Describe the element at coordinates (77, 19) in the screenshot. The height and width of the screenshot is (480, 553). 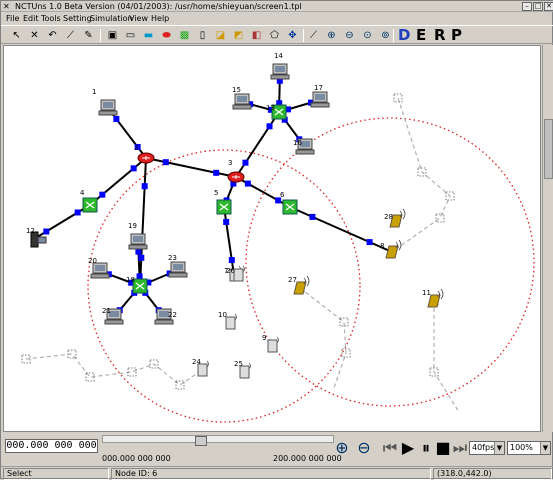
I see `menu-setting: Setting` at that location.